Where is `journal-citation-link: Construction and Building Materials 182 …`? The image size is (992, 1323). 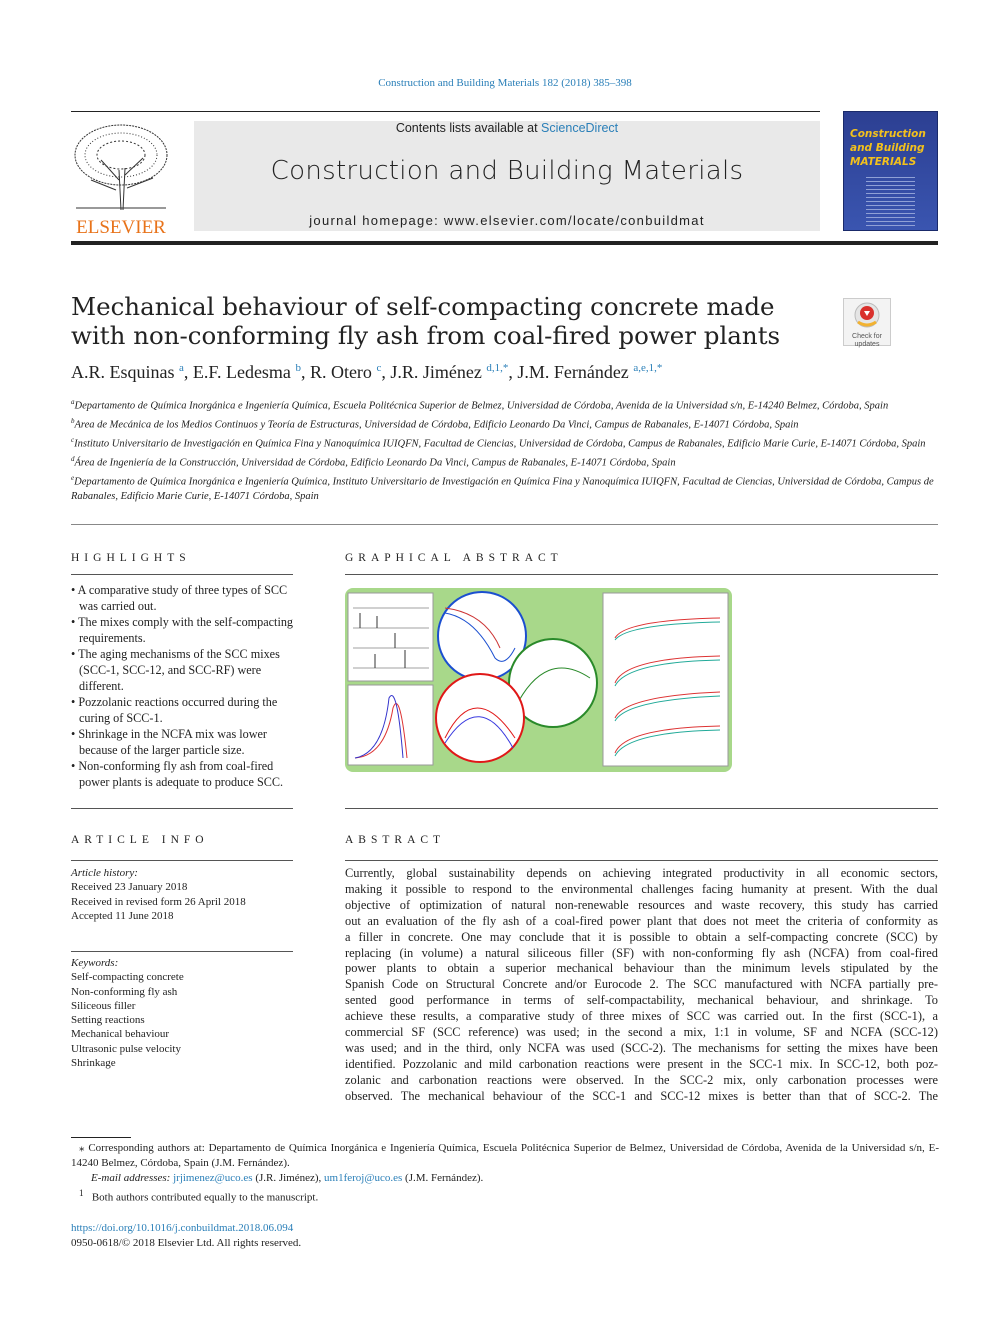
journal-citation-link: Construction and Building Materials 182 … is located at coordinates (496, 83).